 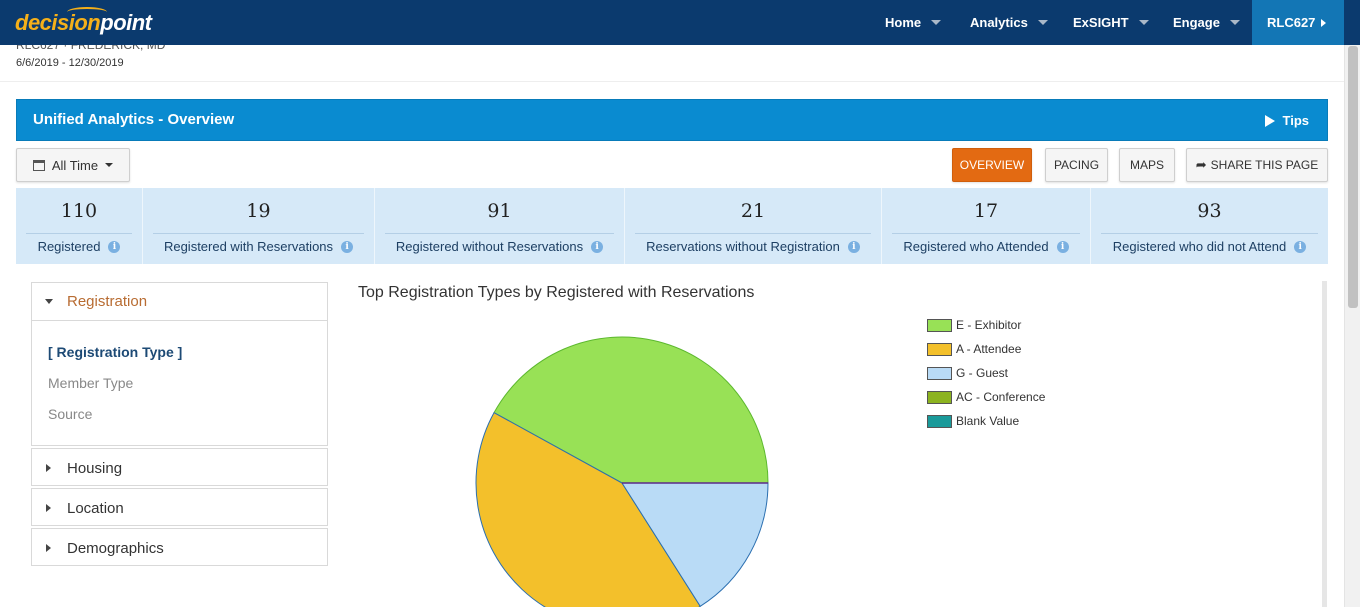 I want to click on stat-registered: 110 Registered i, so click(x=79, y=226).